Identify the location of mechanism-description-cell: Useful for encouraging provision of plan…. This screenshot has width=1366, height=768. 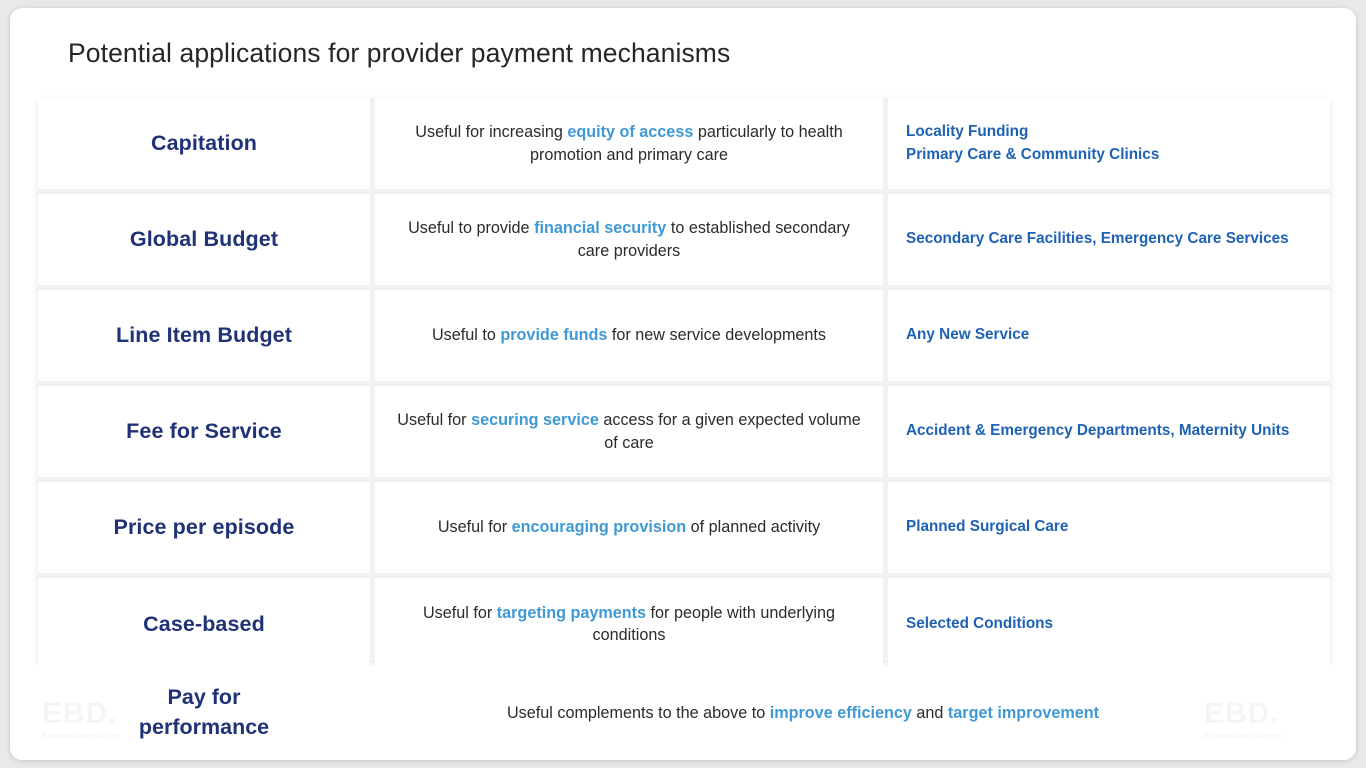
(629, 527).